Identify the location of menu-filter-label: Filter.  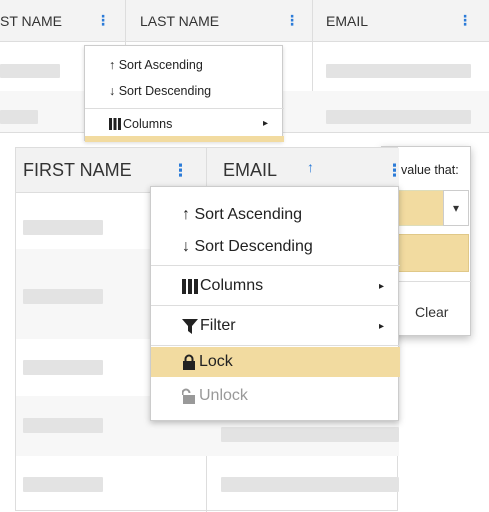
(218, 325).